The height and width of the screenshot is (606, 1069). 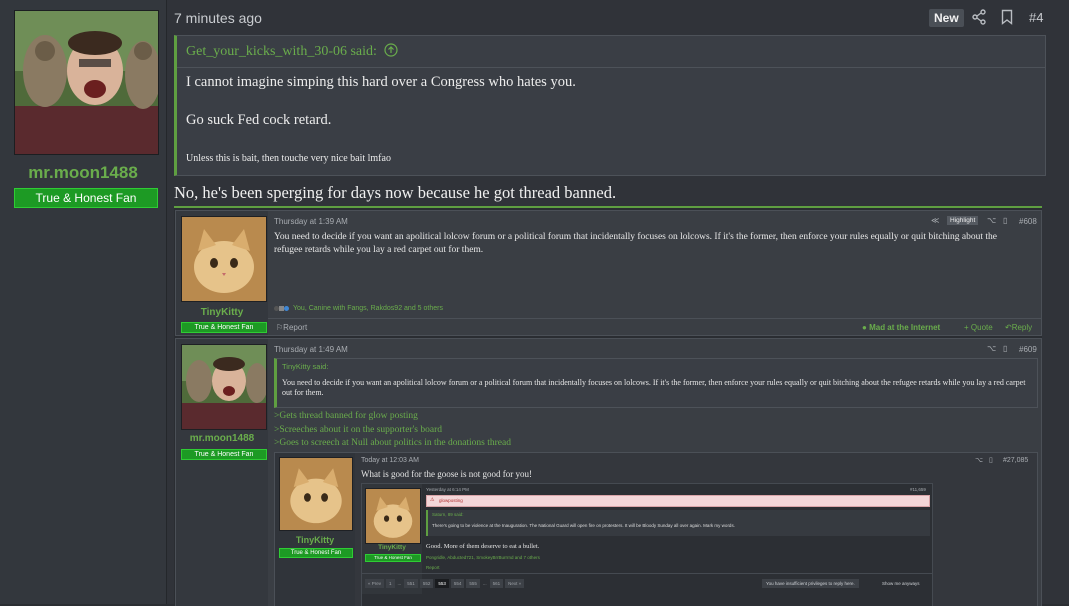 What do you see at coordinates (411, 583) in the screenshot?
I see `page-551: 551` at bounding box center [411, 583].